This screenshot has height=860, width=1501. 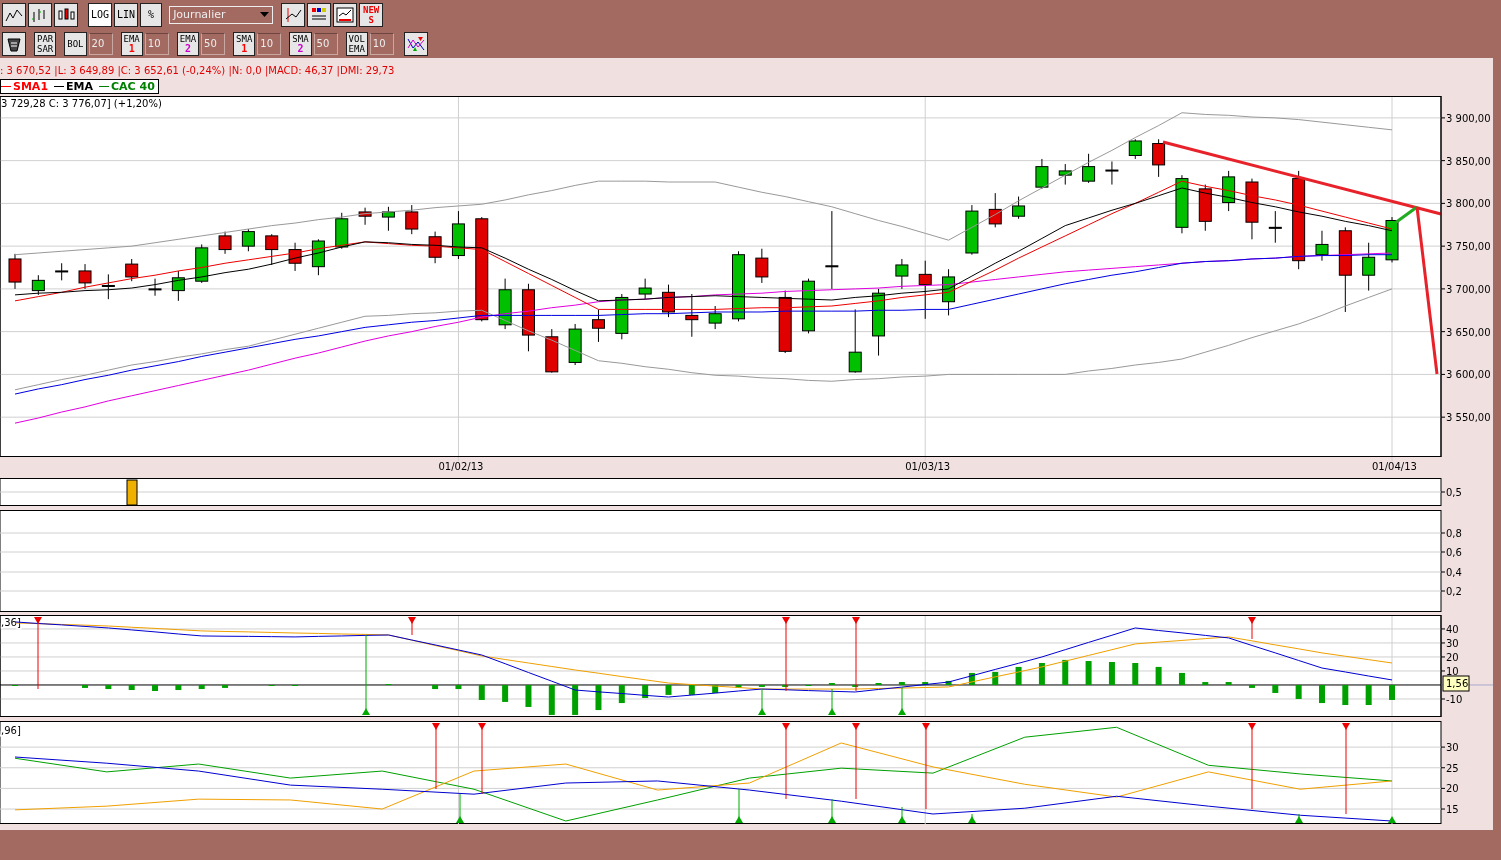 What do you see at coordinates (198, 72) in the screenshot?
I see `quote-info-line: : 3 670,52 |L: 3 649,89 |C: 3 652,61 (-0,24%) |N: 0,0 |MACD: 46,37 |DMI: 29,73` at bounding box center [198, 72].